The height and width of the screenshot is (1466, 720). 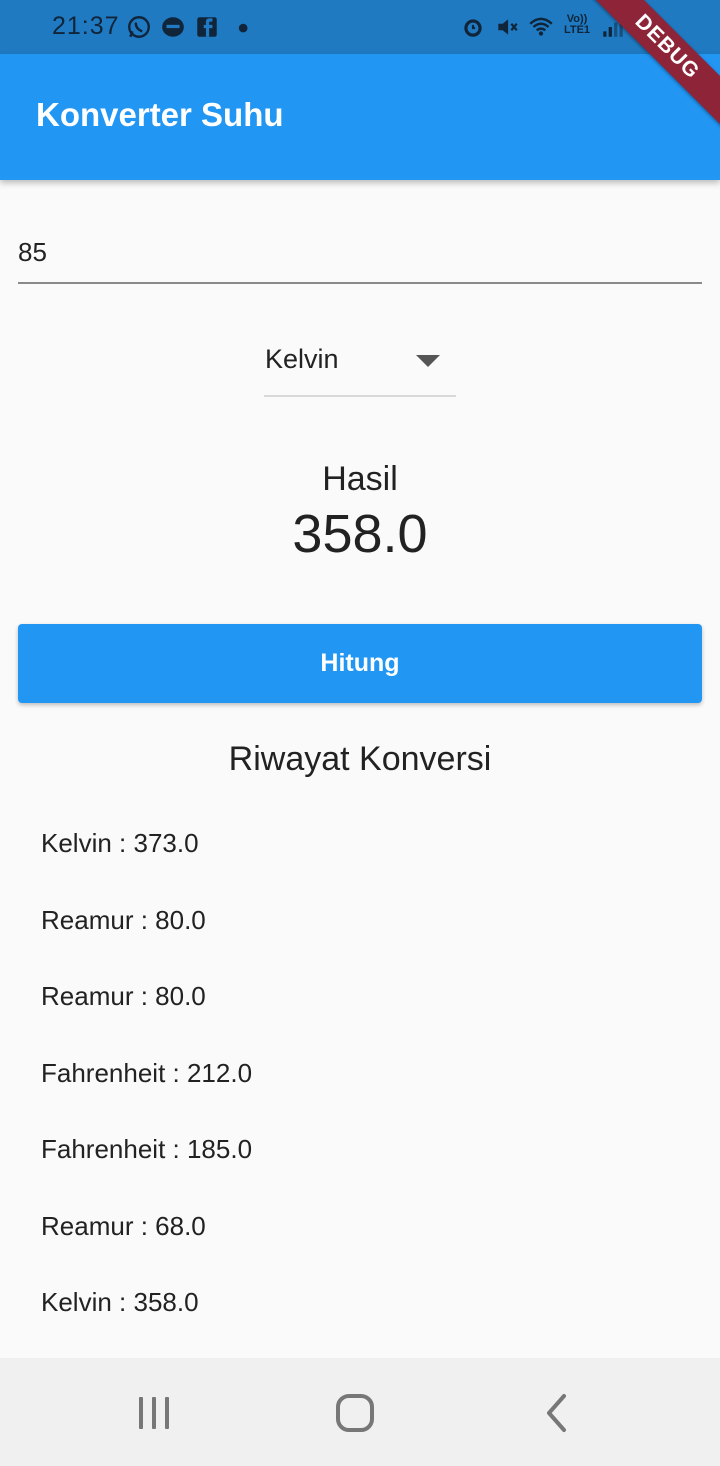 What do you see at coordinates (207, 27) in the screenshot?
I see `facebook-icon` at bounding box center [207, 27].